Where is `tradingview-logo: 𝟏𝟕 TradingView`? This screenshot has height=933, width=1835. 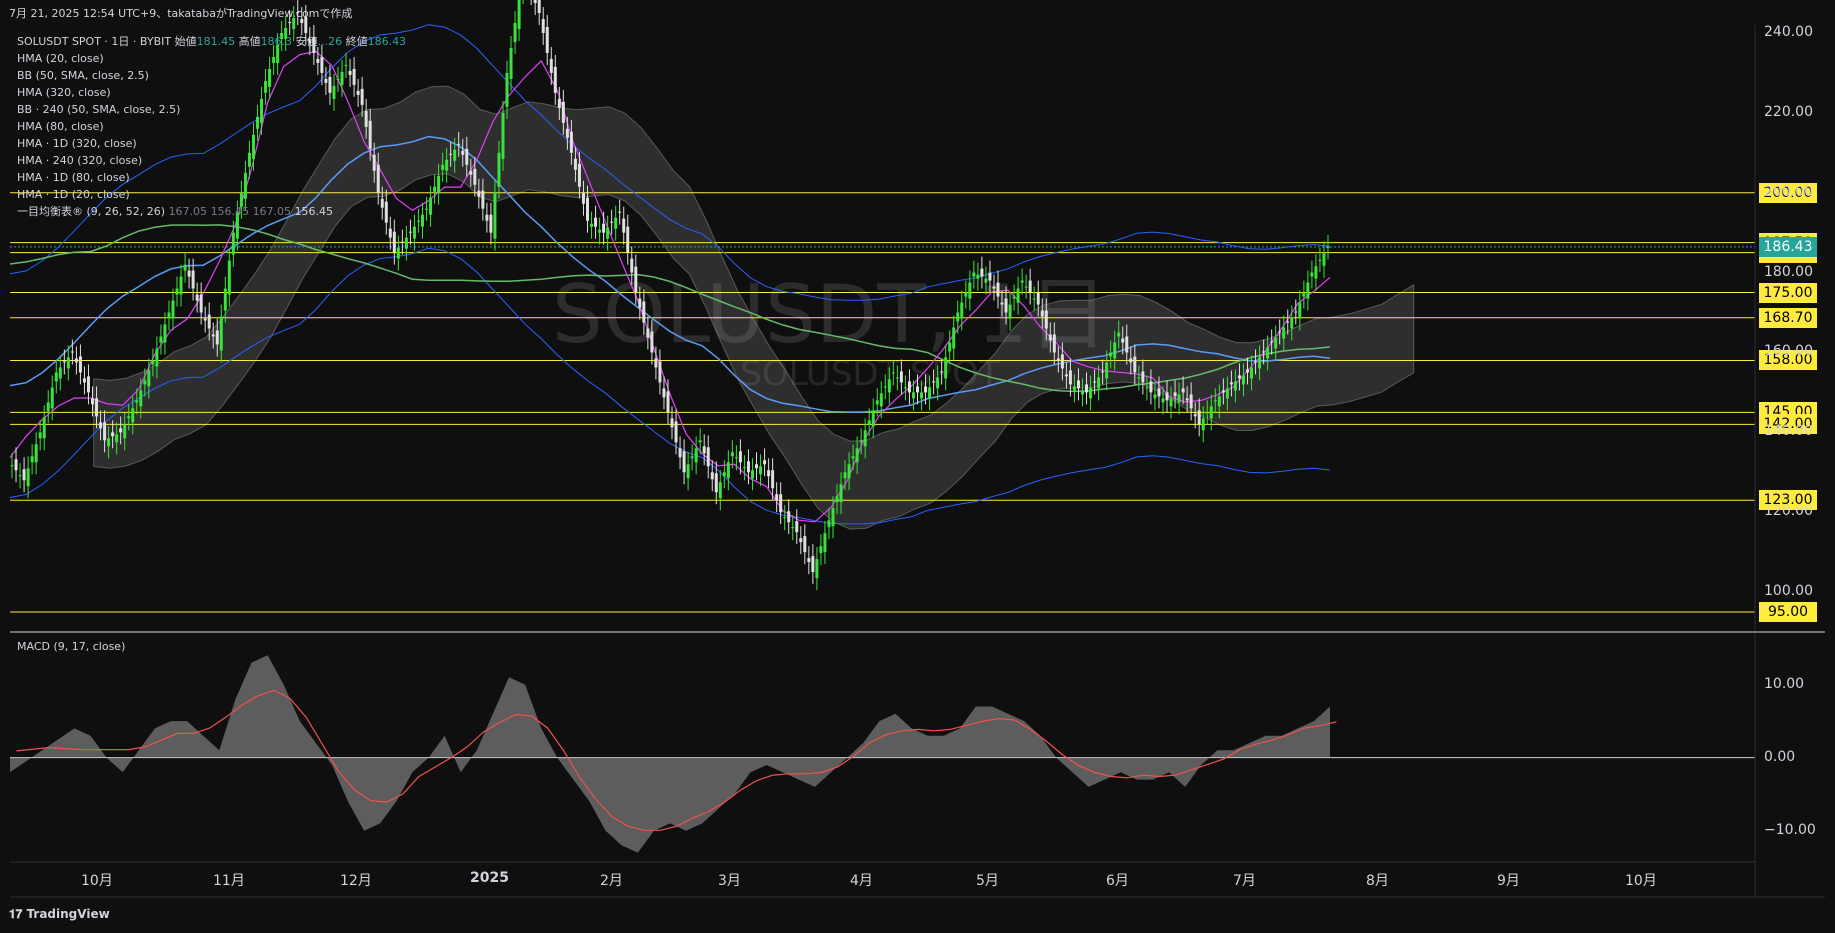
tradingview-logo: 𝟏𝟕 TradingView is located at coordinates (59, 914).